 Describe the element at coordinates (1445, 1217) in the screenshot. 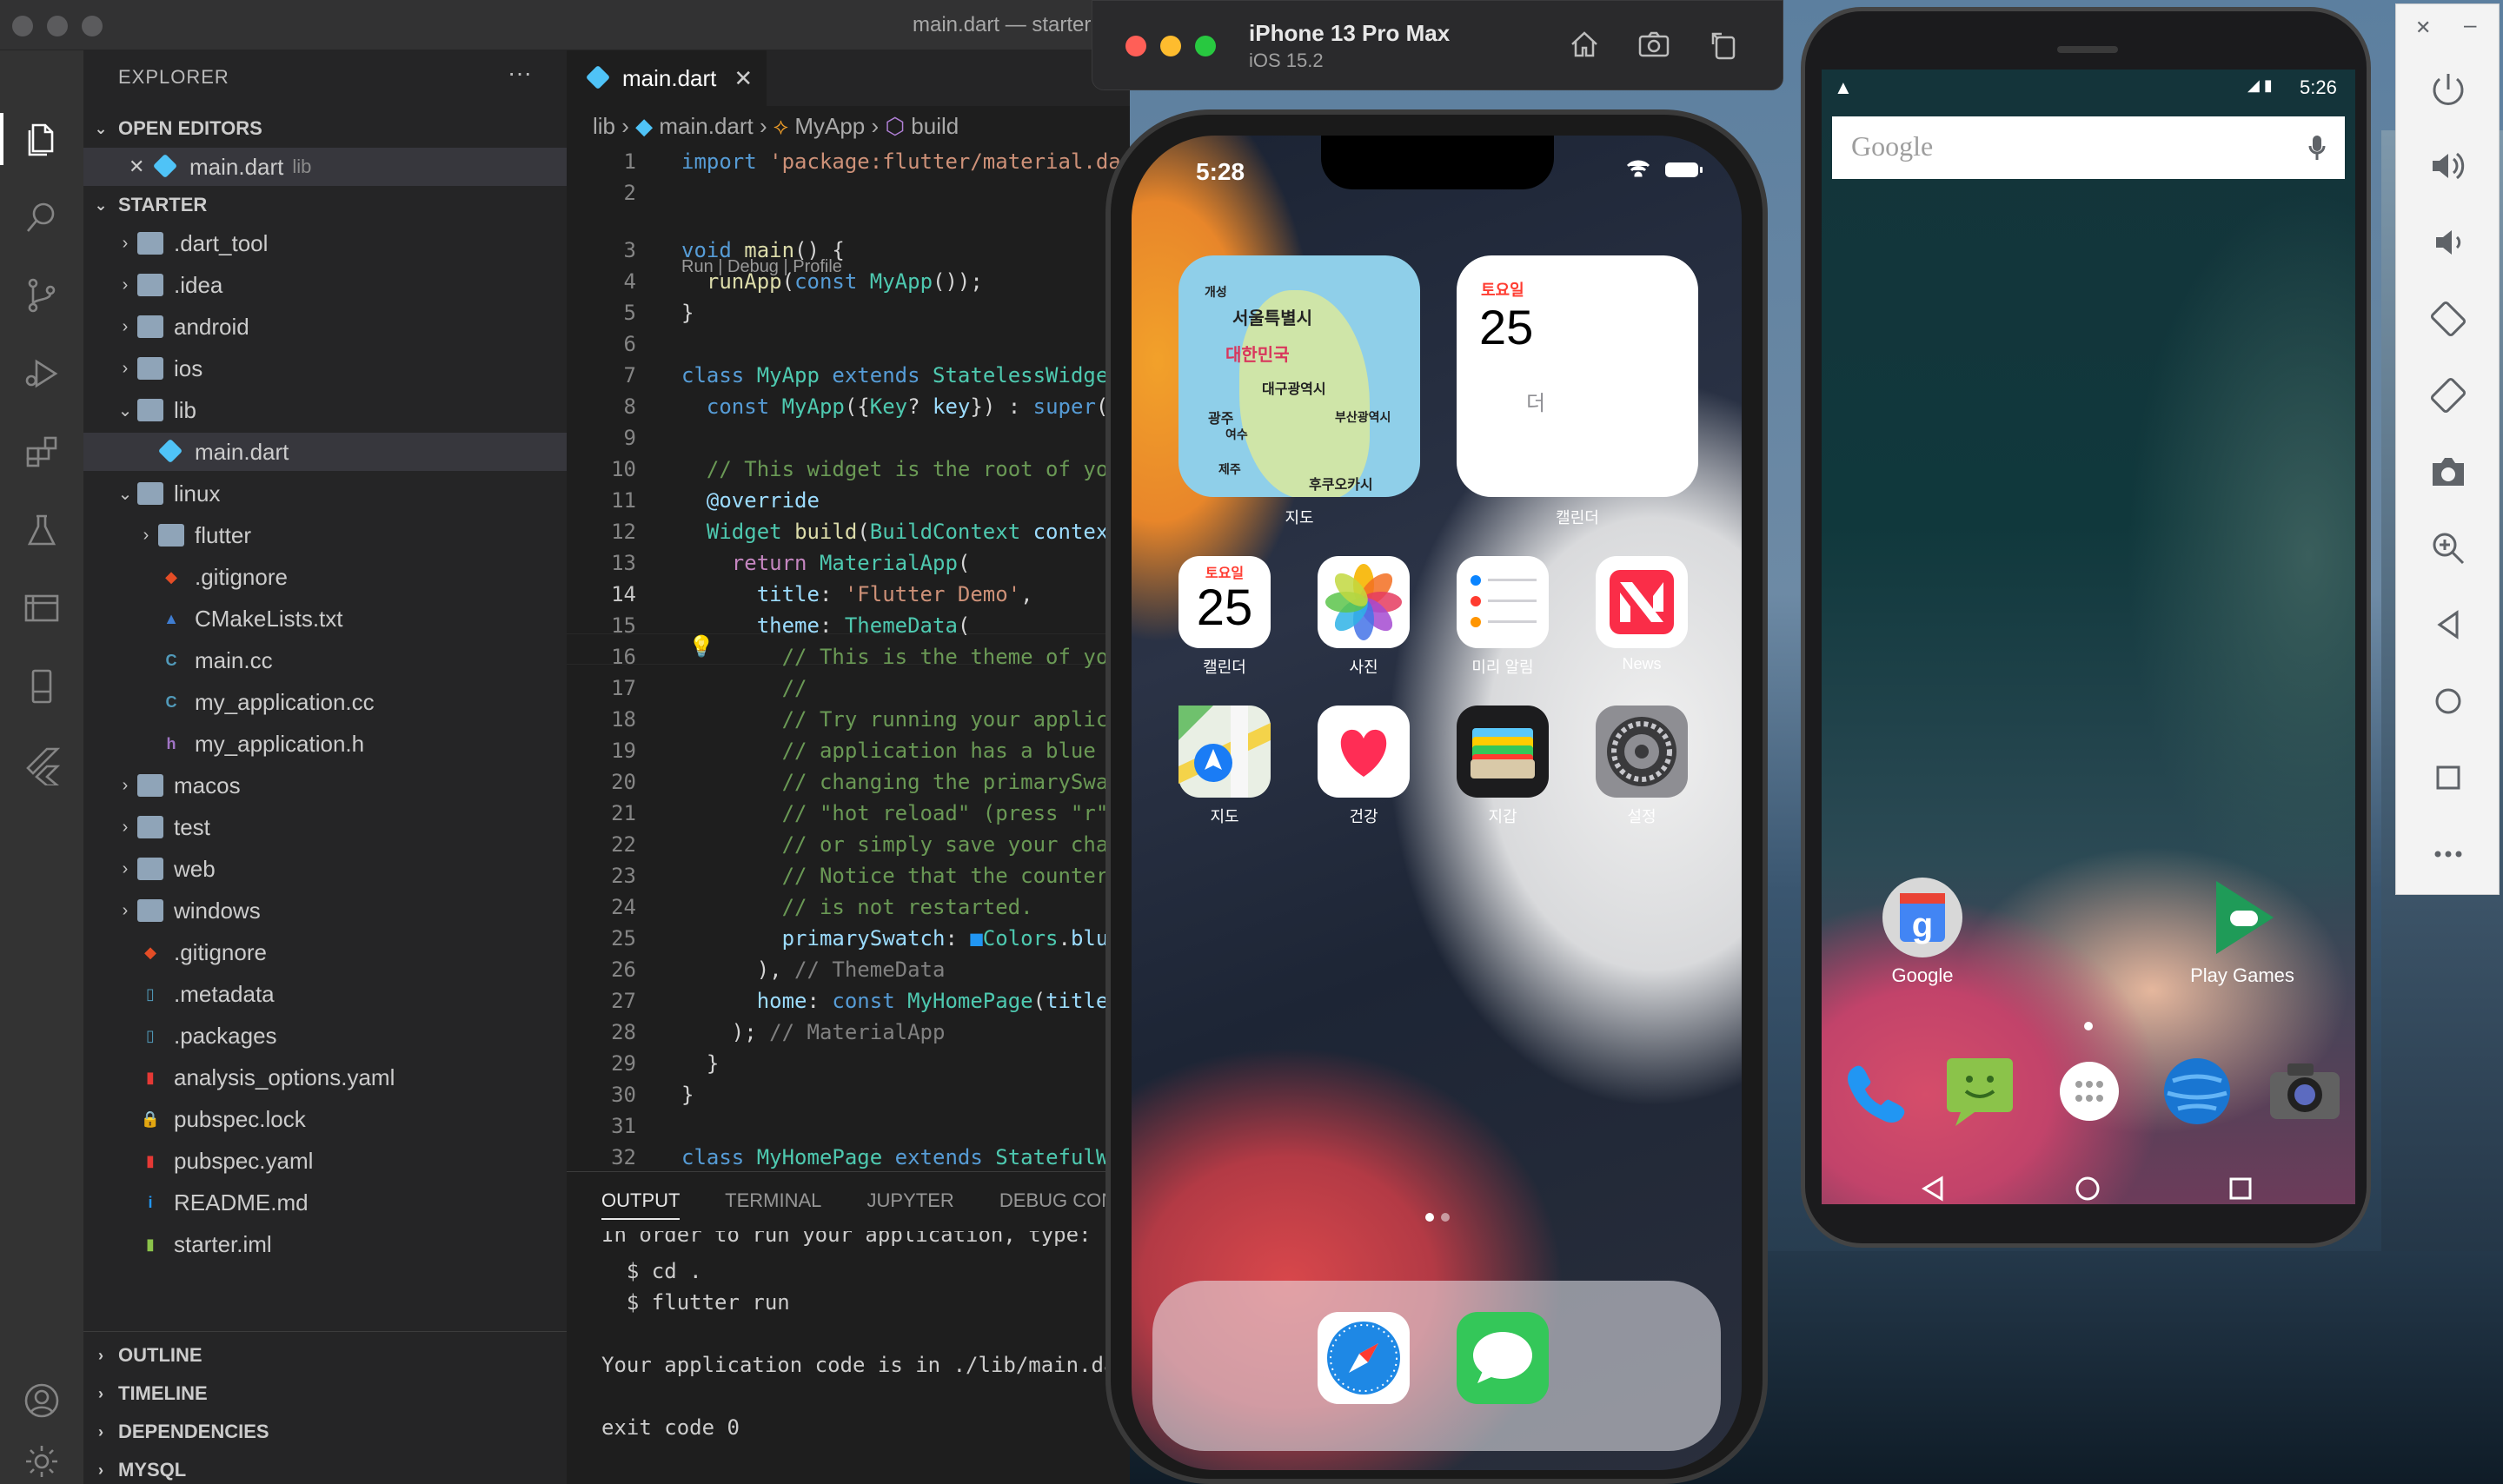

I see `page-indicator` at that location.